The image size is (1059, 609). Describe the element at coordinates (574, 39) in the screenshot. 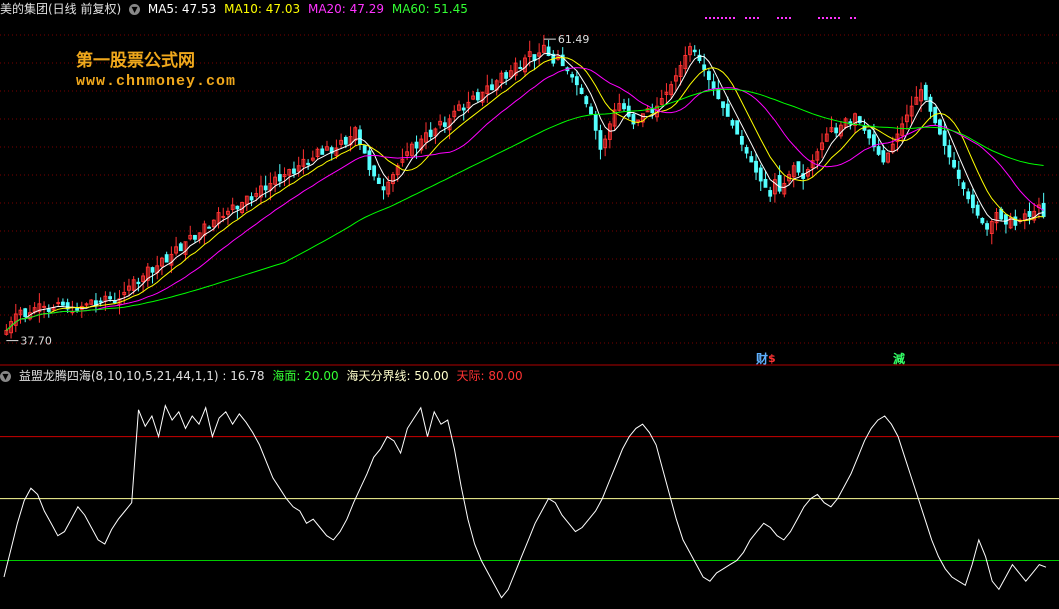

I see `high-price-label: 61.49` at that location.